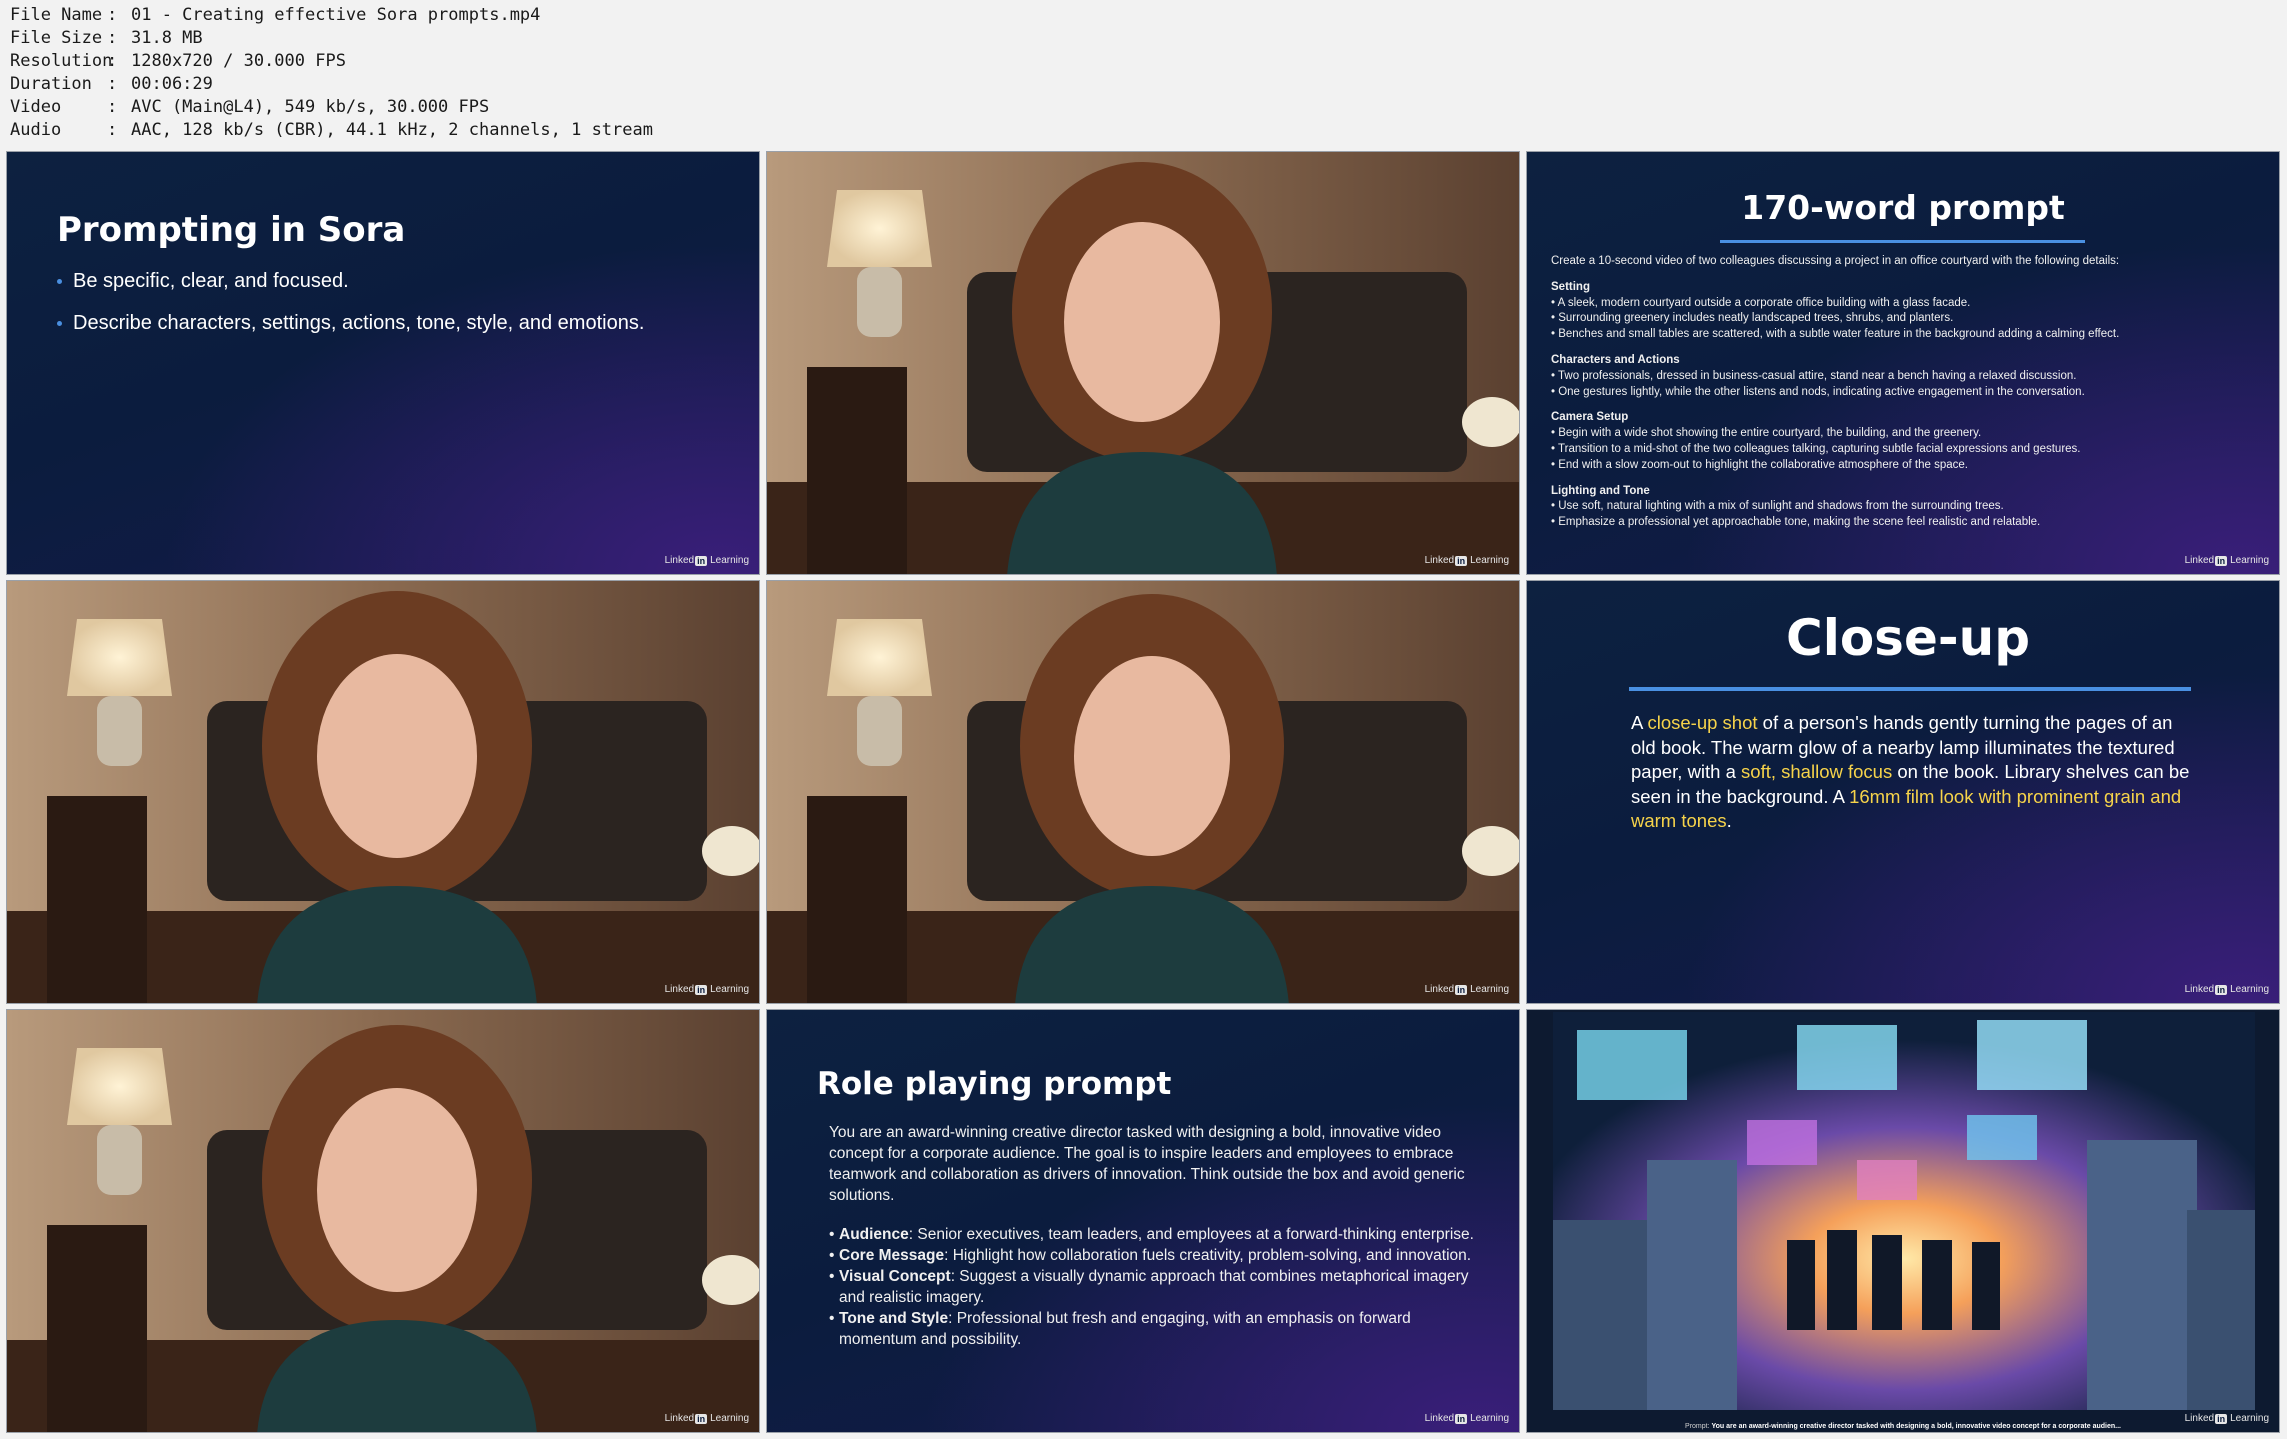 The height and width of the screenshot is (1439, 2287). Describe the element at coordinates (167, 38) in the screenshot. I see `info-value: 31.8 MB` at that location.